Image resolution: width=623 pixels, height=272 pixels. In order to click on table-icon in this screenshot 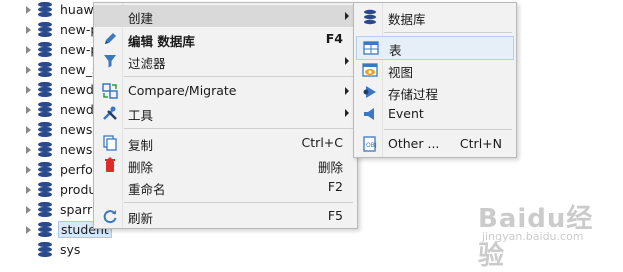, I will do `click(371, 48)`.